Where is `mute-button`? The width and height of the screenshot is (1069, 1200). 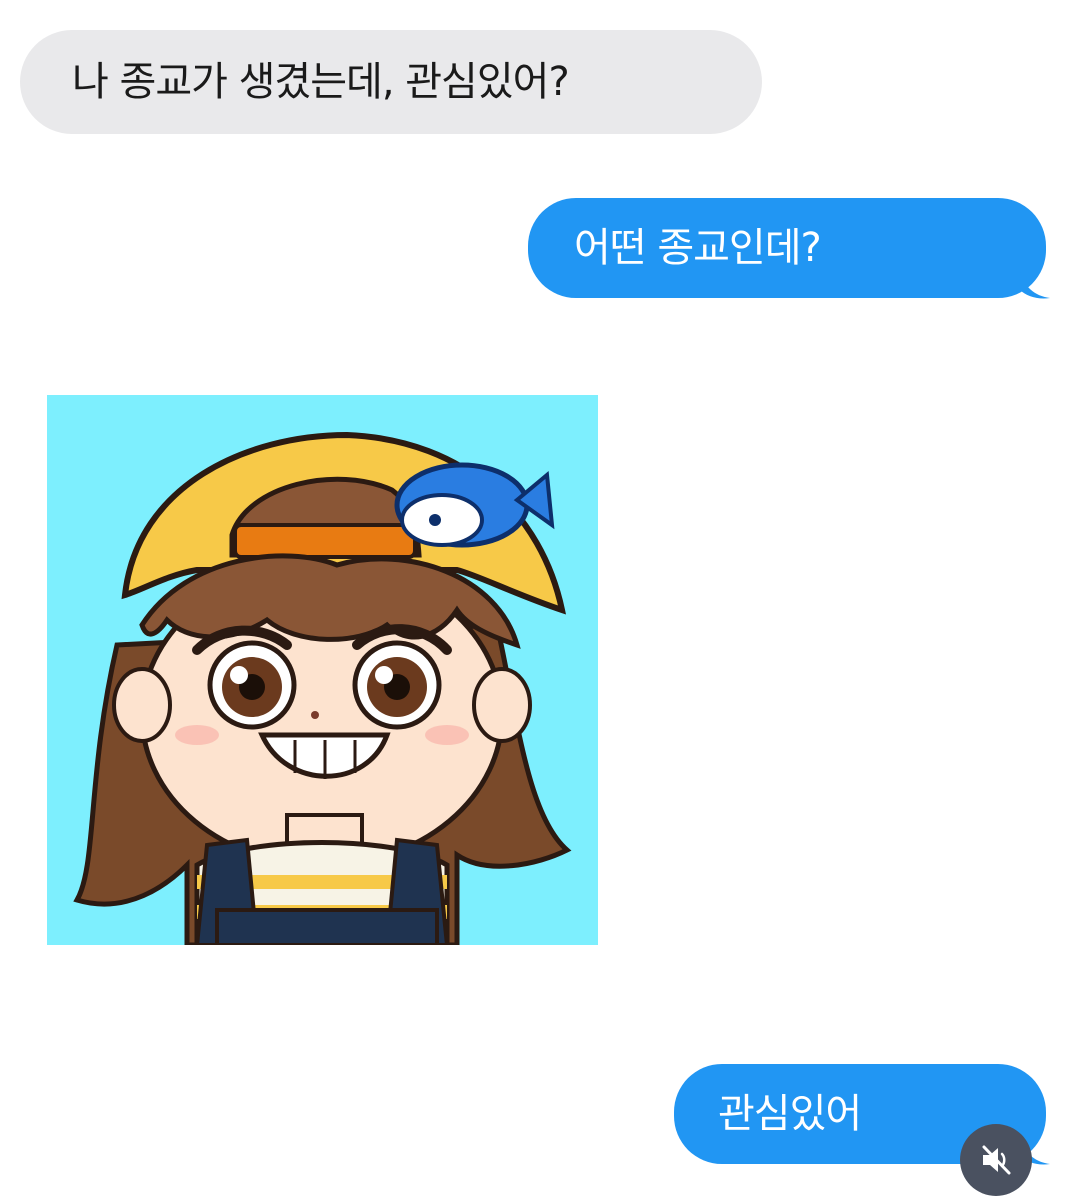
mute-button is located at coordinates (996, 1160).